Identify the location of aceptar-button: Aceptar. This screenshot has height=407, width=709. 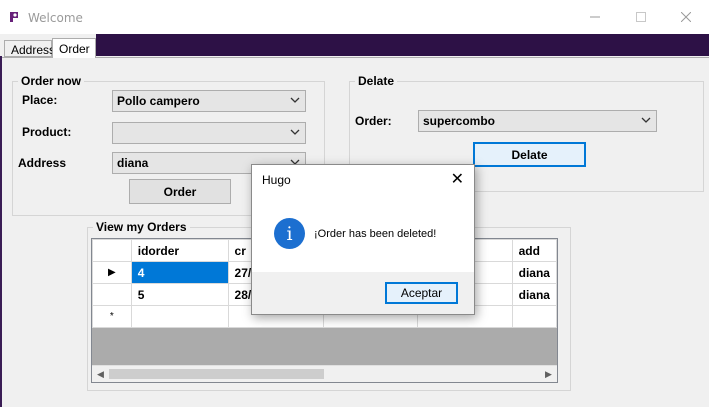
(421, 293).